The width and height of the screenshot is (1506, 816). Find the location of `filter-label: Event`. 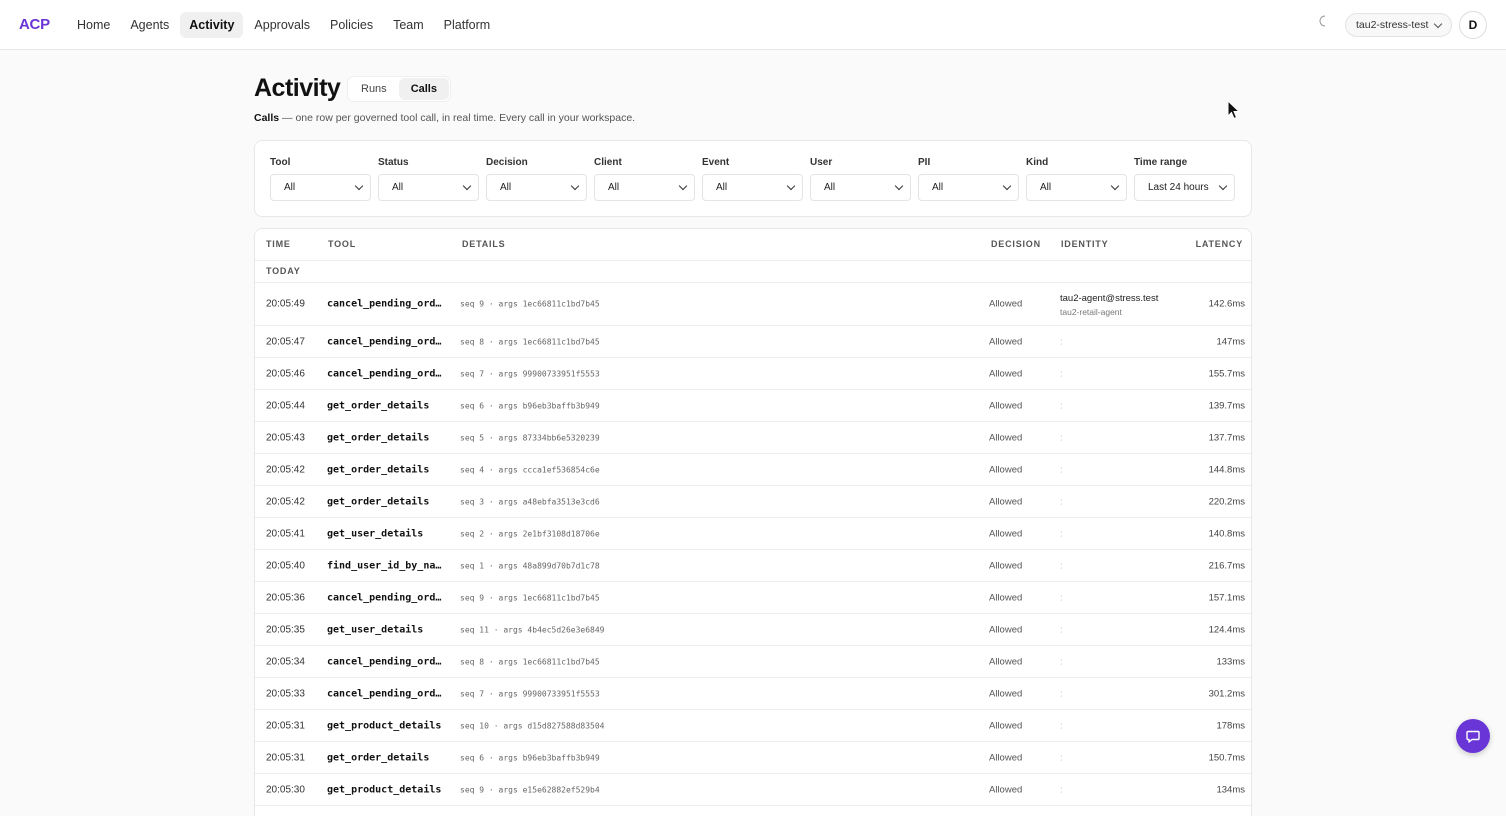

filter-label: Event is located at coordinates (716, 162).